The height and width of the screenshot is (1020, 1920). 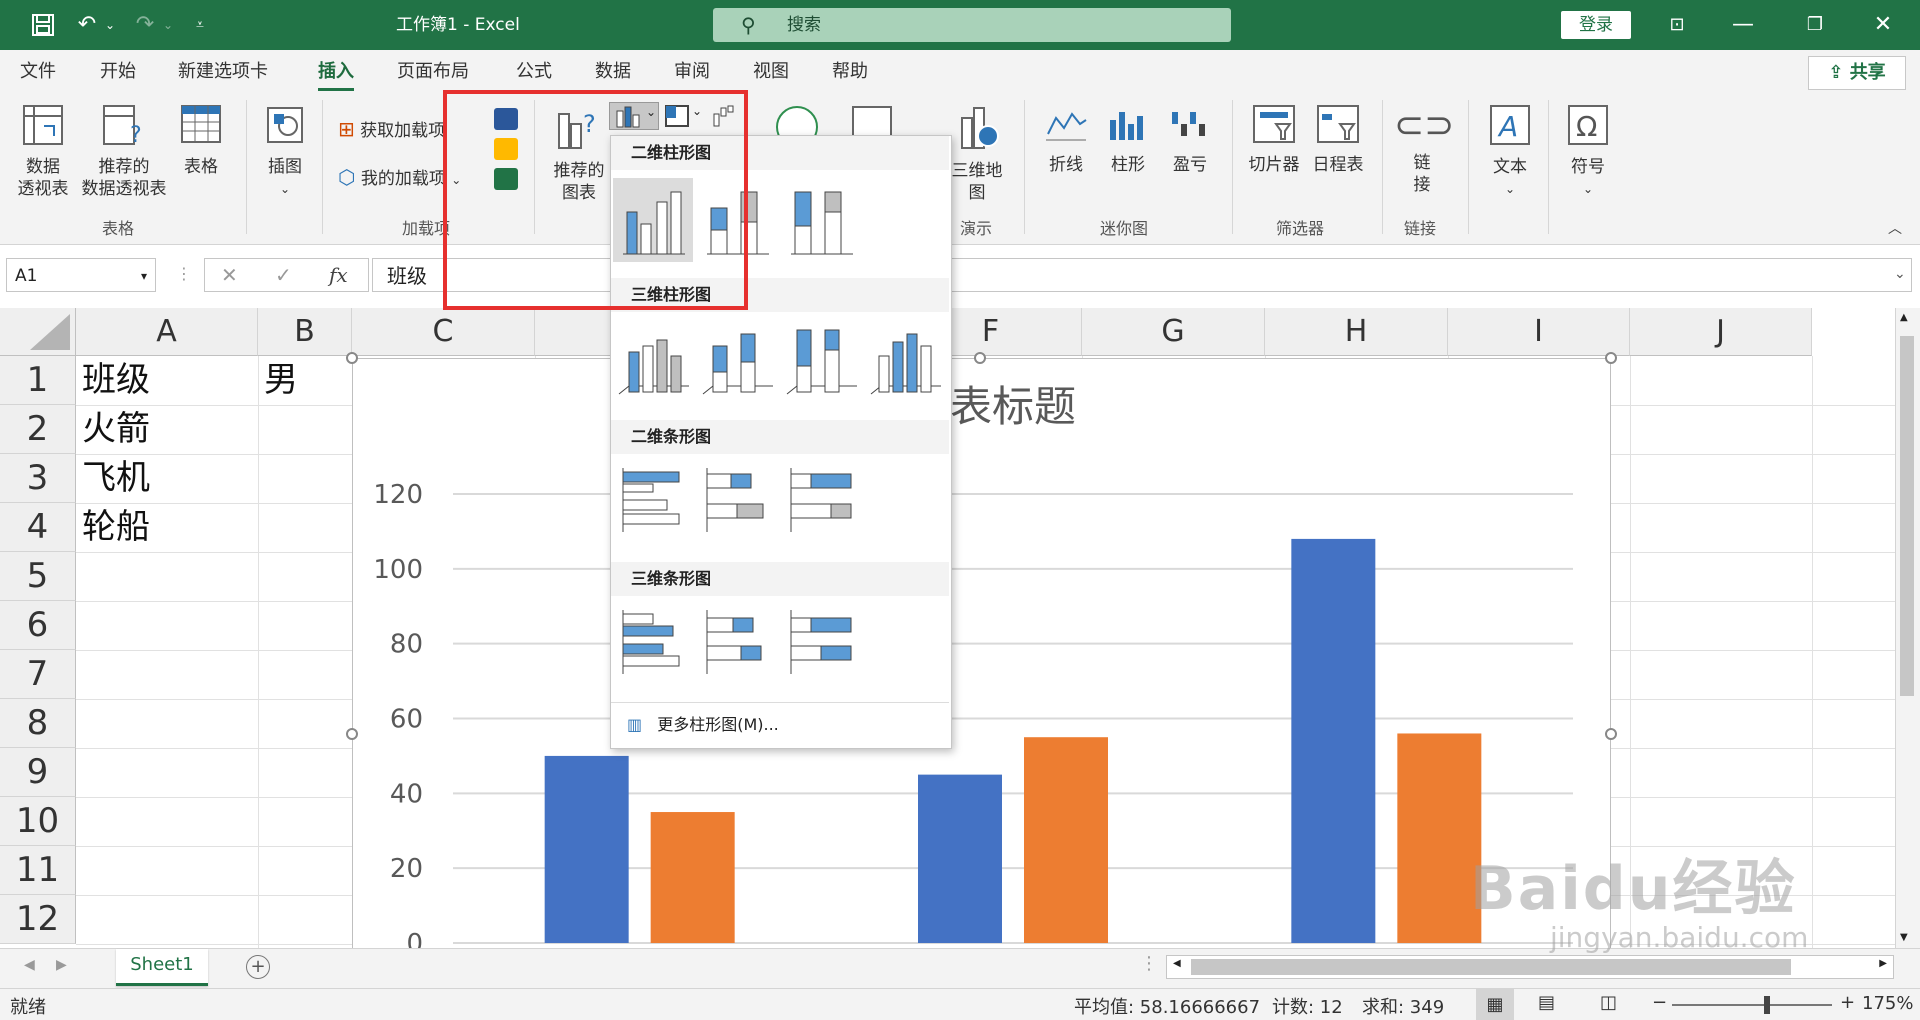 I want to click on 3d-percent-stacked-bar-option, so click(x=821, y=642).